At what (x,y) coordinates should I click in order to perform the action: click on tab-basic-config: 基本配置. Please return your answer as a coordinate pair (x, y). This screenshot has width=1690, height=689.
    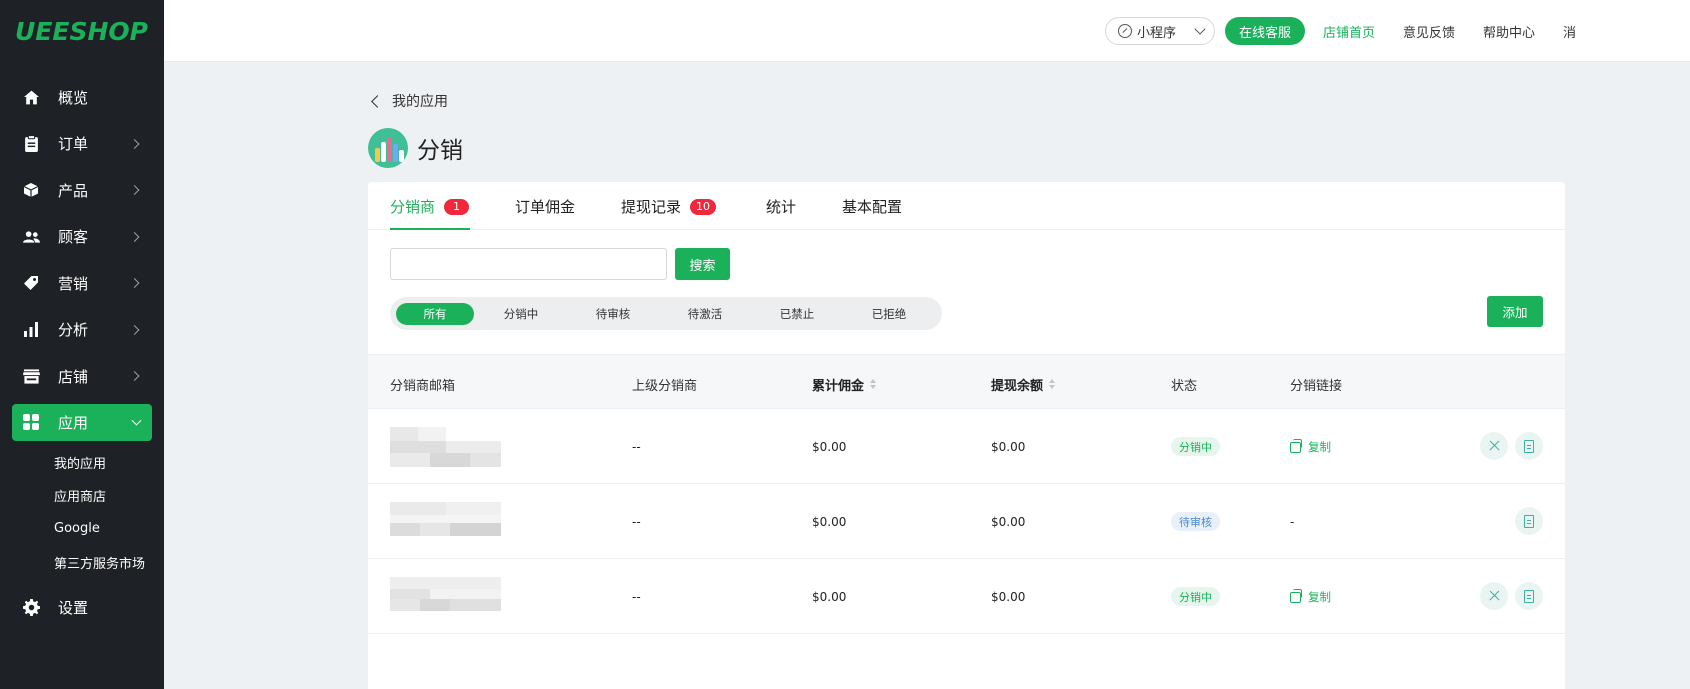
    Looking at the image, I should click on (872, 206).